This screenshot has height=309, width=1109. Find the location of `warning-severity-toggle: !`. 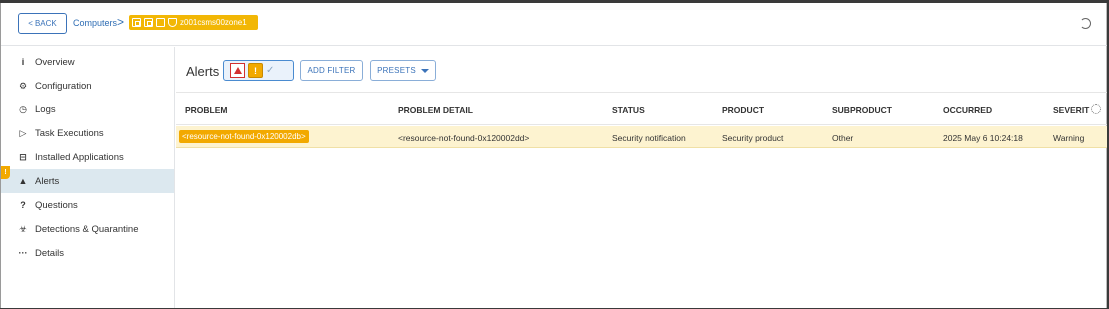

warning-severity-toggle: ! is located at coordinates (255, 70).